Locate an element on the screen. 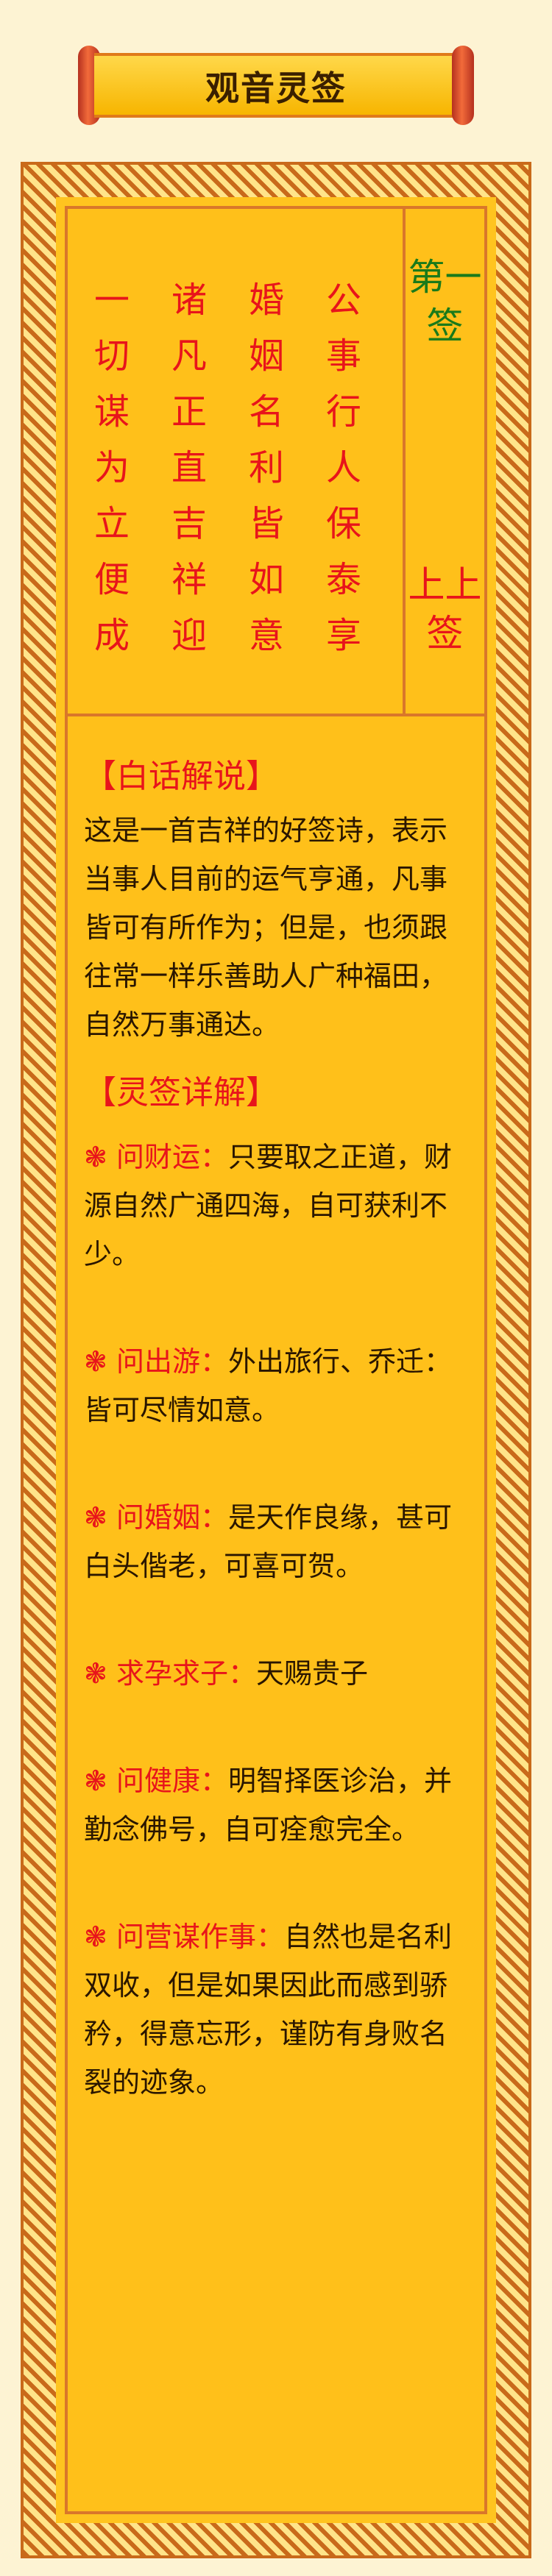 This screenshot has height=2576, width=552. detail-item-health: ❃ 问健康：明智择医诊治，并勤念佛号，自可痊愈完全。 is located at coordinates (279, 1805).